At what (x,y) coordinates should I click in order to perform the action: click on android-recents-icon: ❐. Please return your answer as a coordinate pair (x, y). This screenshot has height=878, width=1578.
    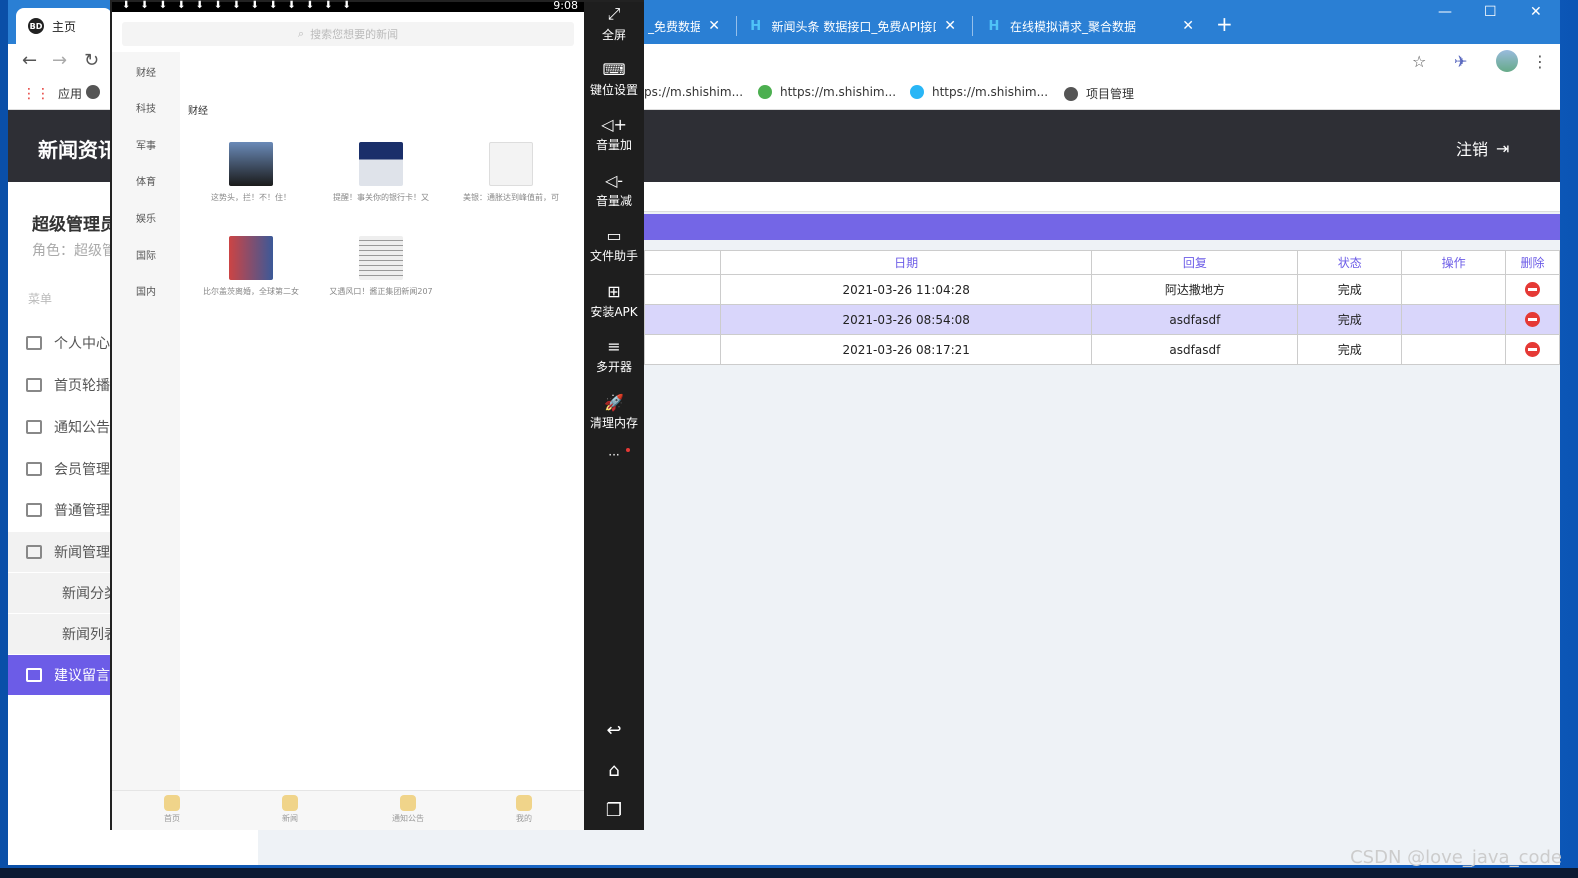
    Looking at the image, I should click on (614, 810).